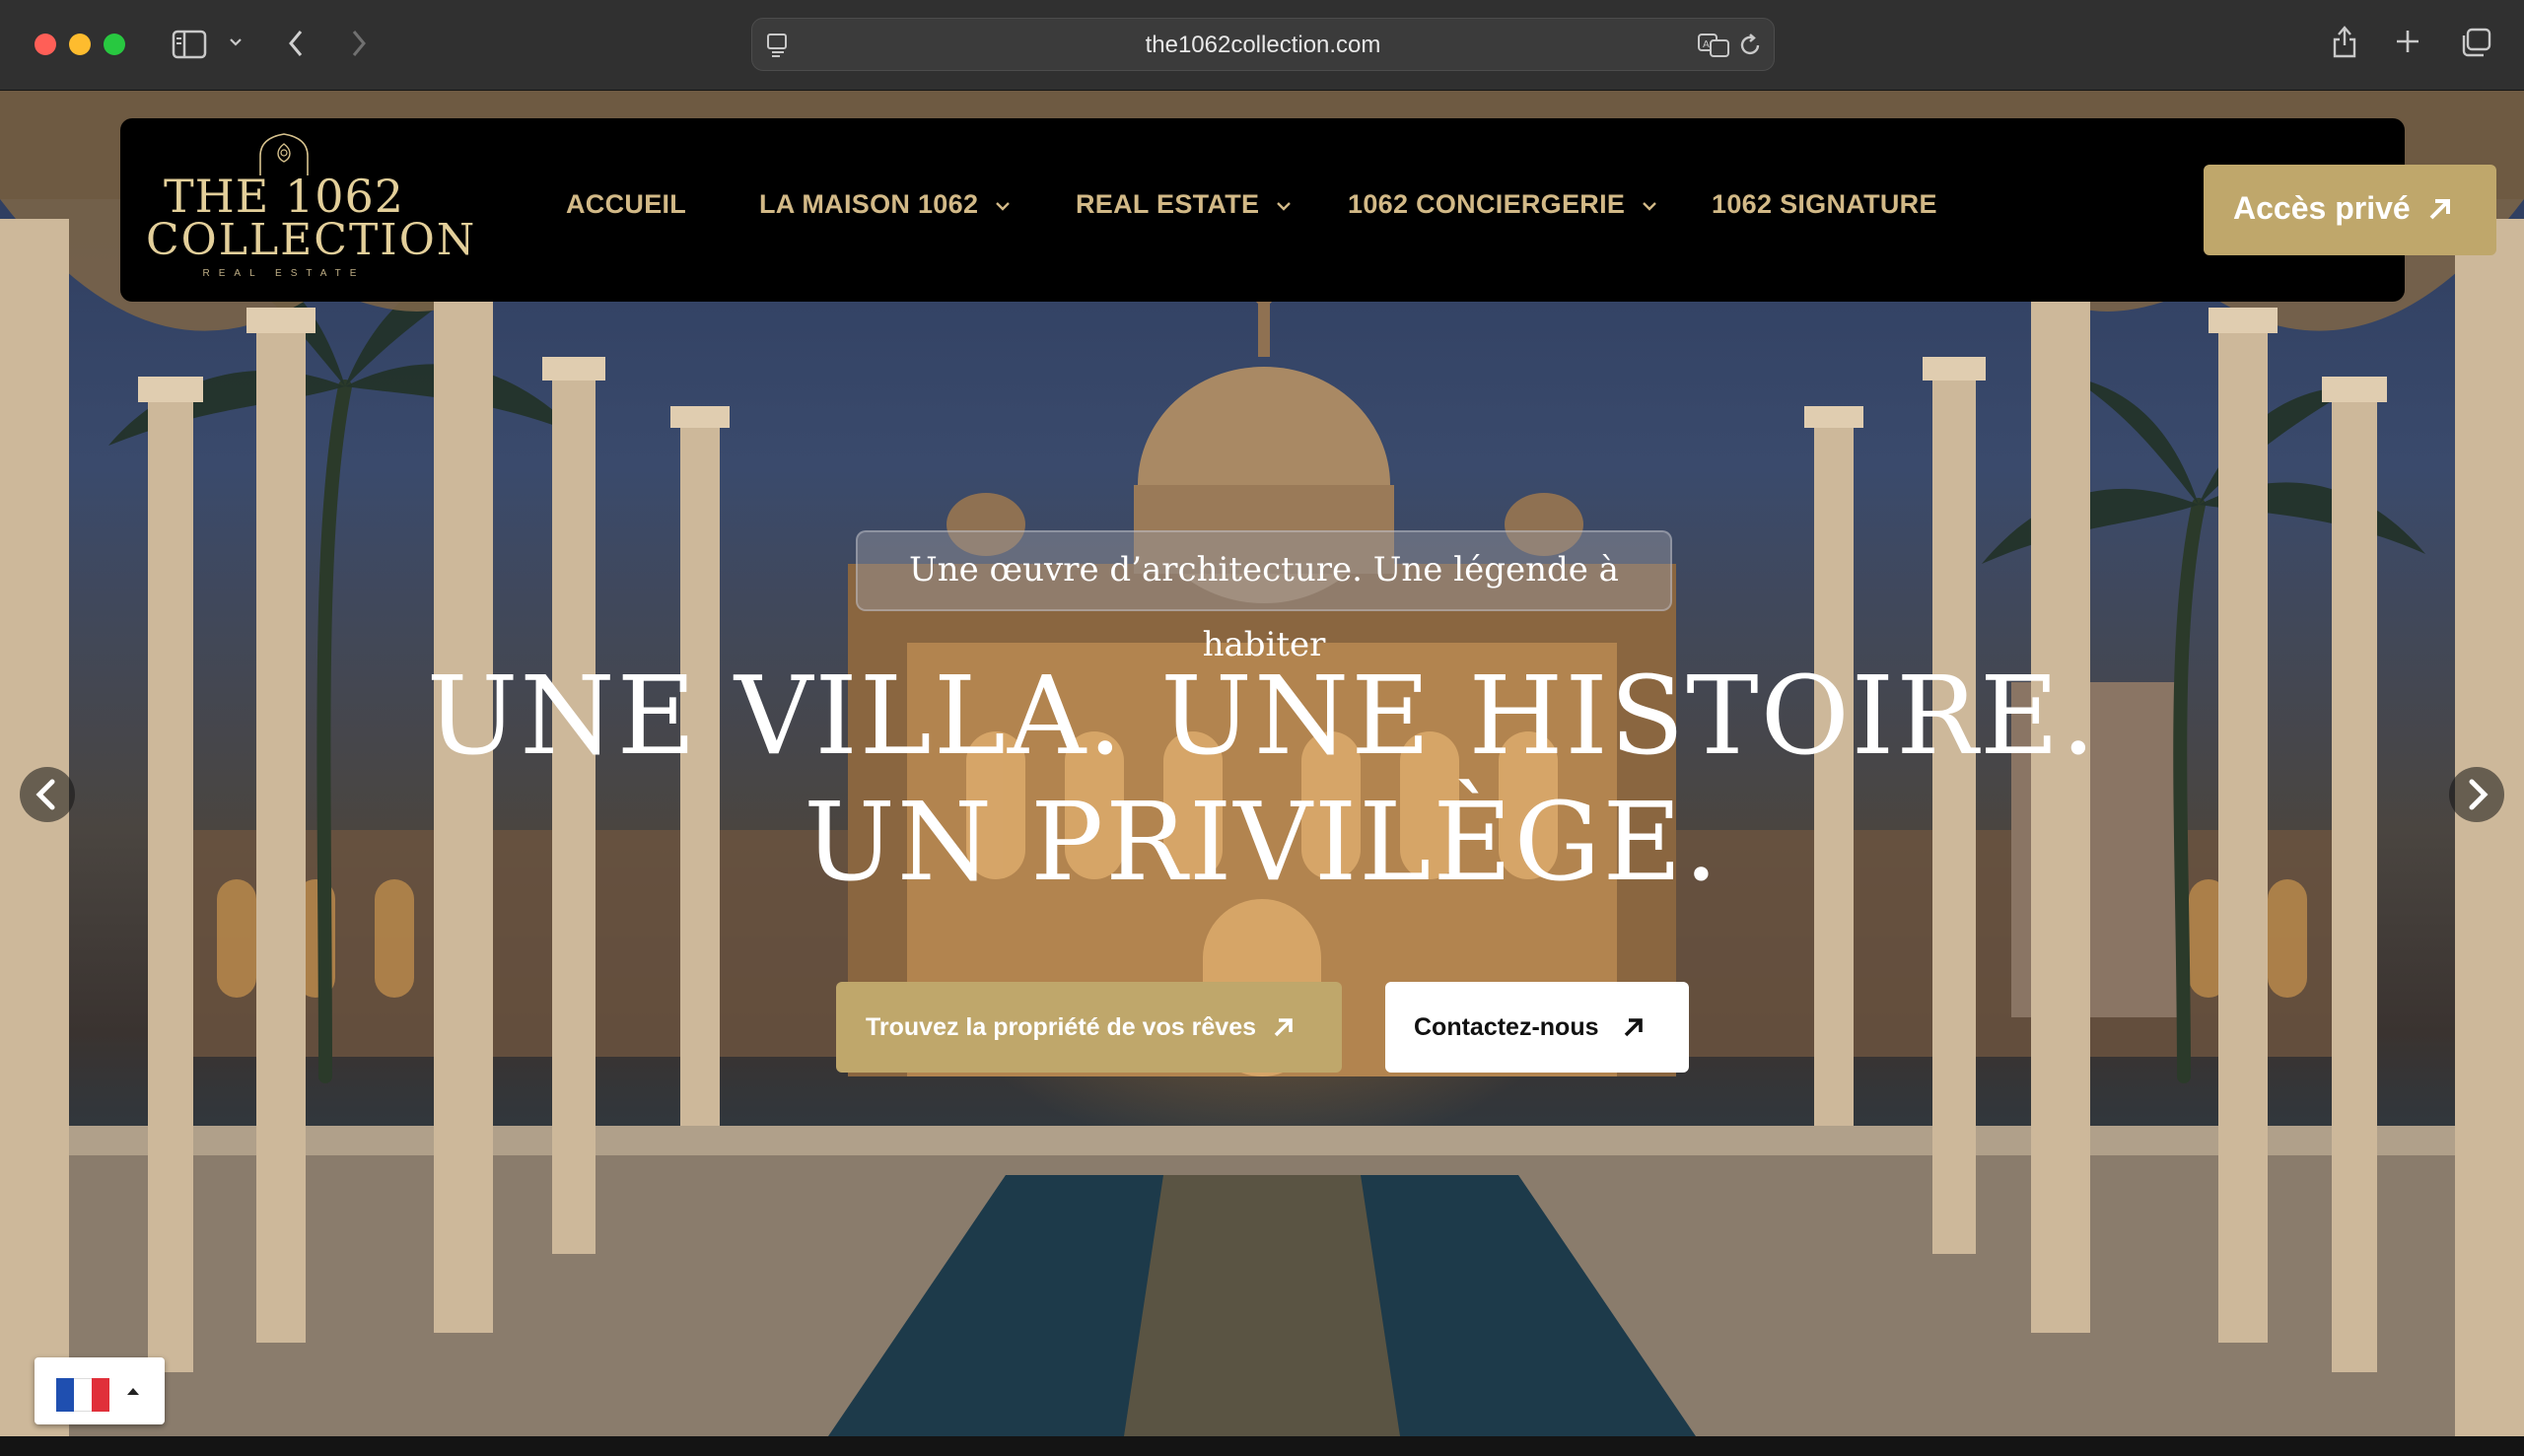 The height and width of the screenshot is (1456, 2524). I want to click on nav-label: ACCUEIL, so click(626, 204).